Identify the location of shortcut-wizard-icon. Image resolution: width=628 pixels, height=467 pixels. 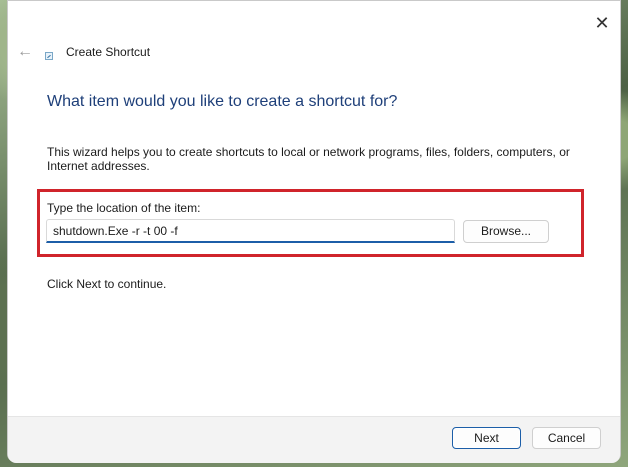
(49, 56).